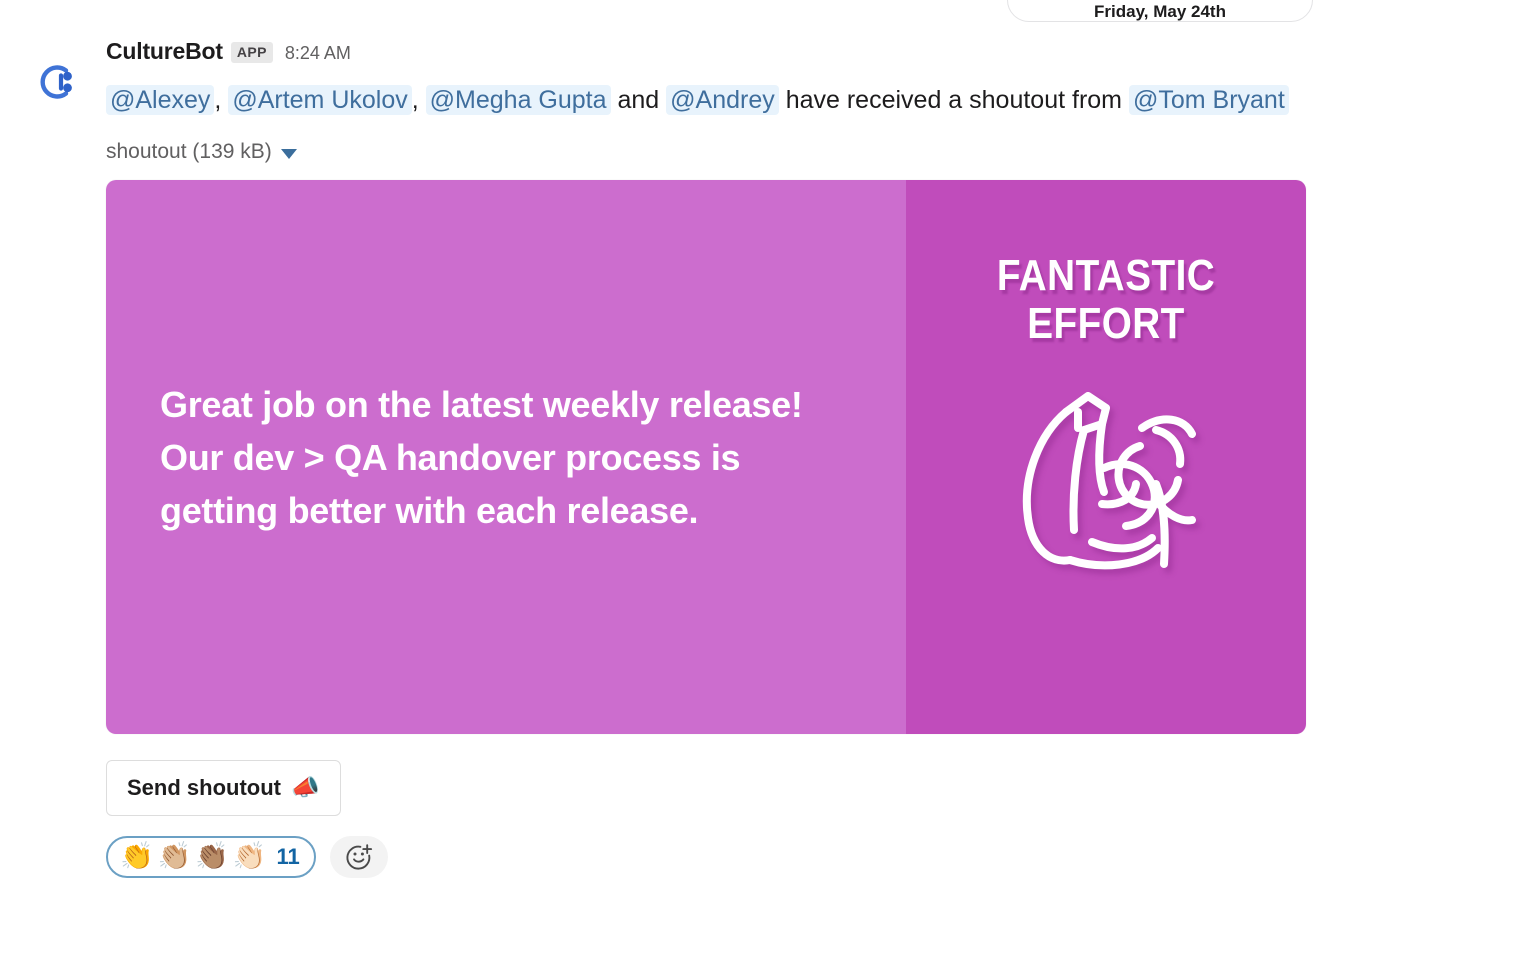 The image size is (1514, 976). I want to click on app-badge: APP, so click(251, 52).